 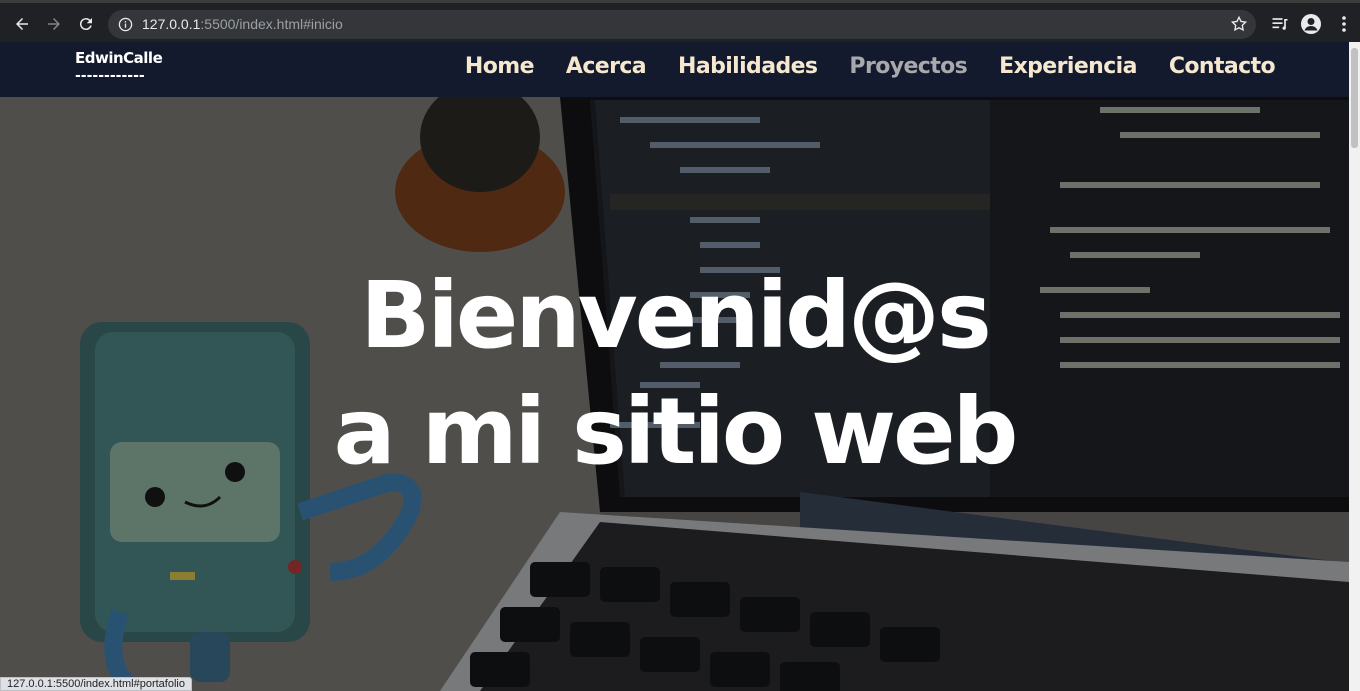 I want to click on site-logo: EdwinCalle, so click(x=119, y=58).